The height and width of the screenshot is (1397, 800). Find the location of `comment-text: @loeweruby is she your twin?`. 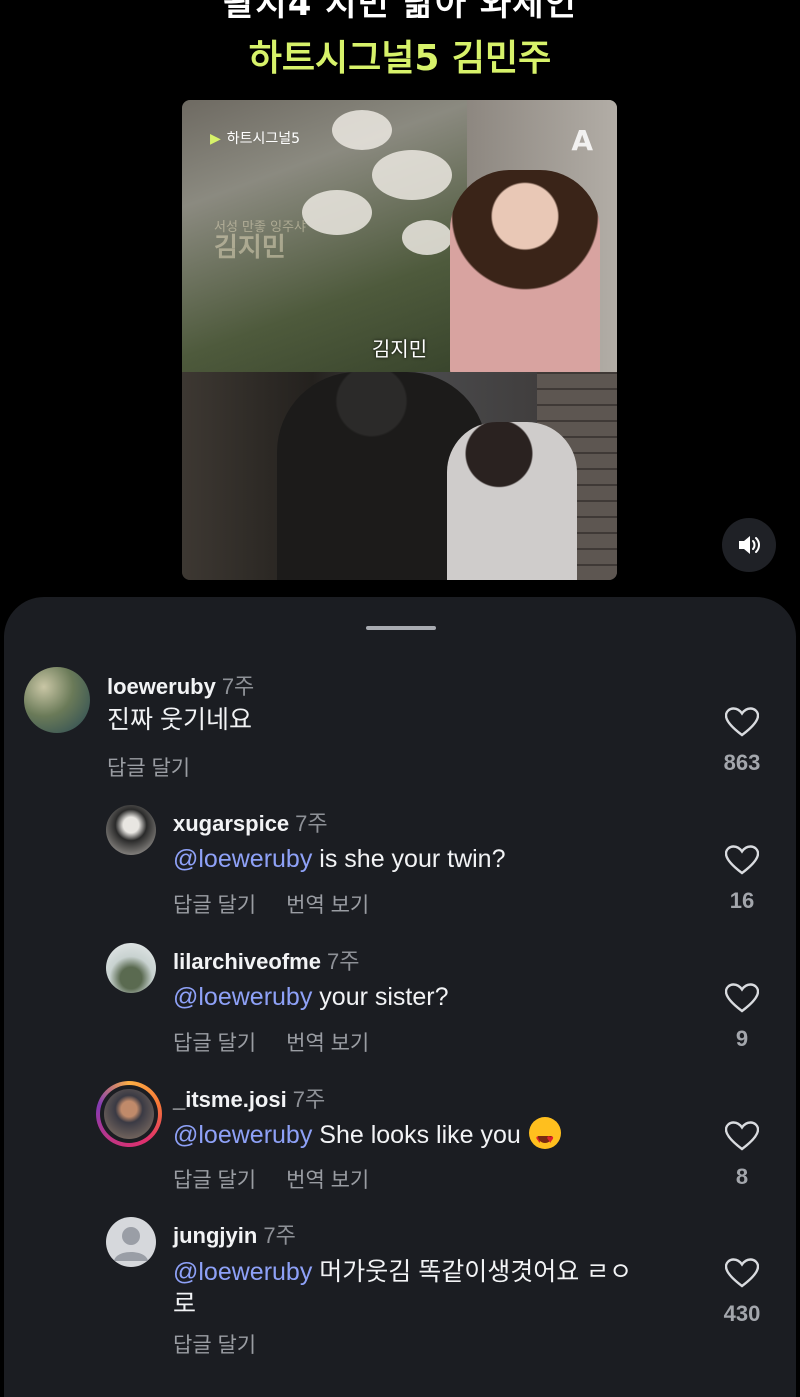

comment-text: @loeweruby is she your twin? is located at coordinates (339, 859).